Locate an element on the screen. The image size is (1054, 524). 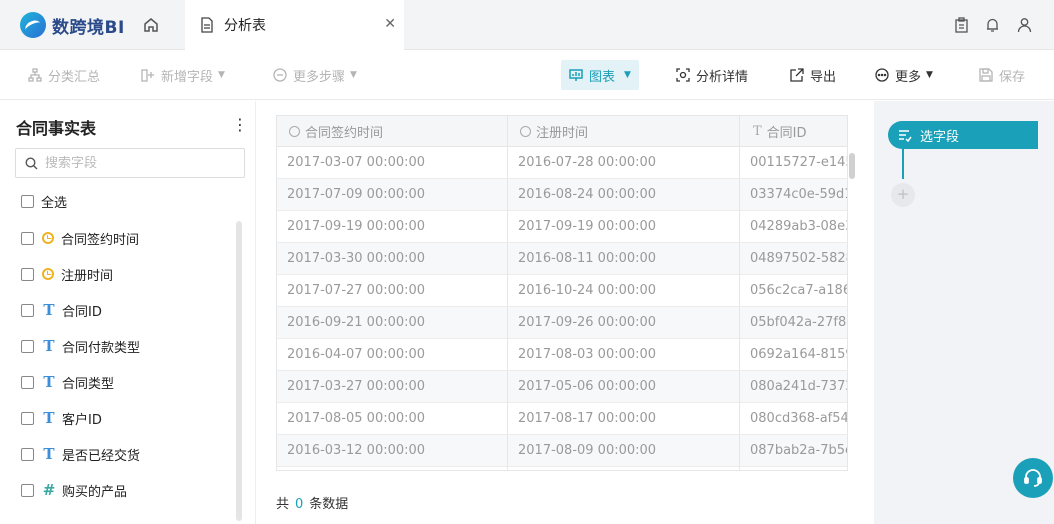
table-cell: 2017-07-27 00:00:00 is located at coordinates (356, 290).